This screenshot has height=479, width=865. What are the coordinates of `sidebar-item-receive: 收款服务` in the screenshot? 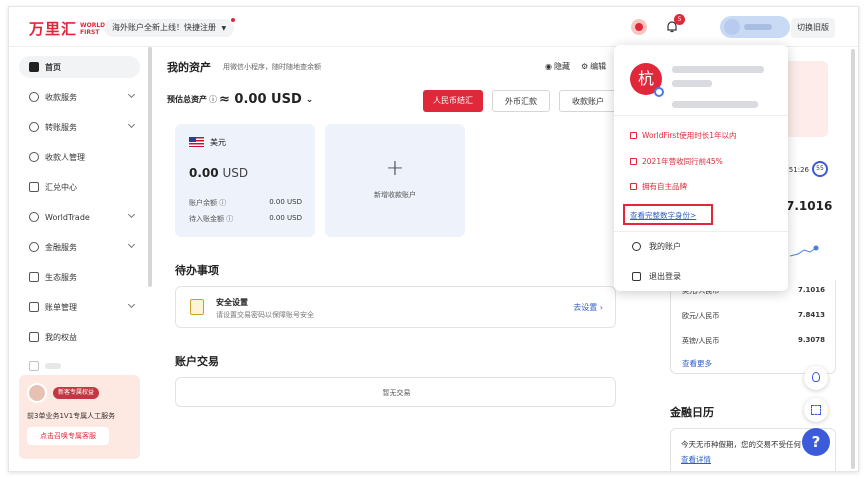 It's located at (79, 97).